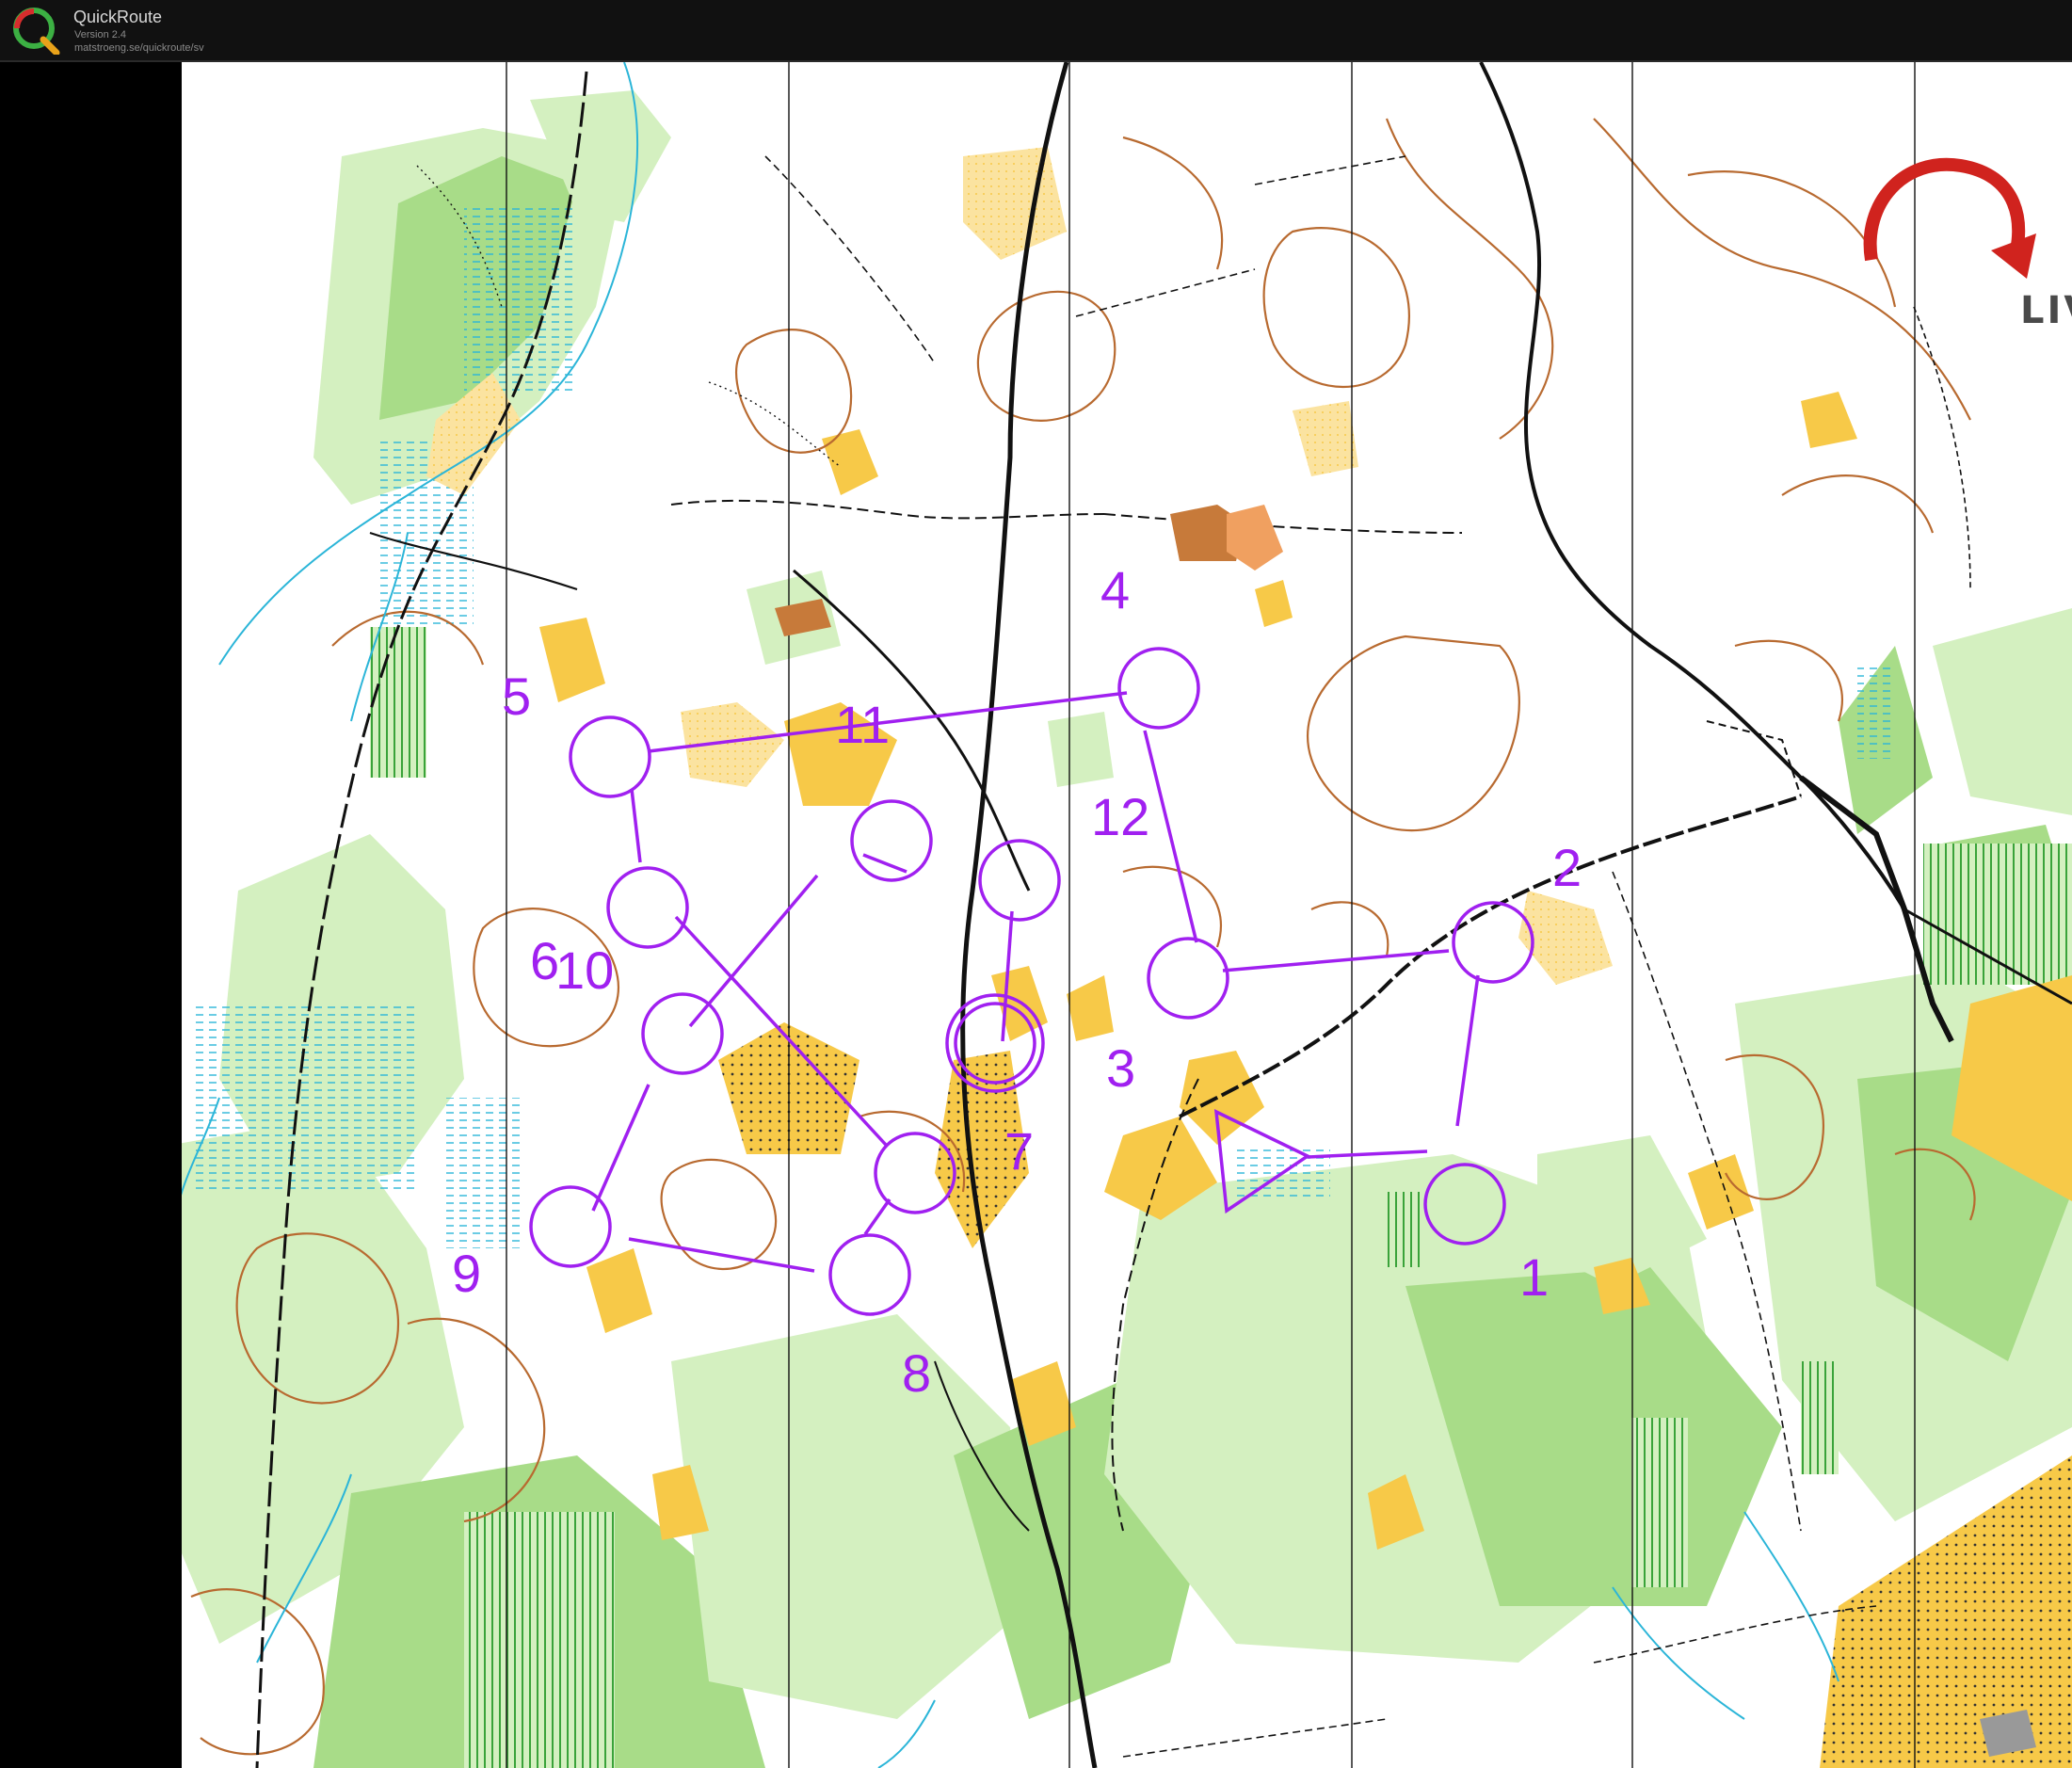  What do you see at coordinates (862, 724) in the screenshot?
I see `control-number-11: 11` at bounding box center [862, 724].